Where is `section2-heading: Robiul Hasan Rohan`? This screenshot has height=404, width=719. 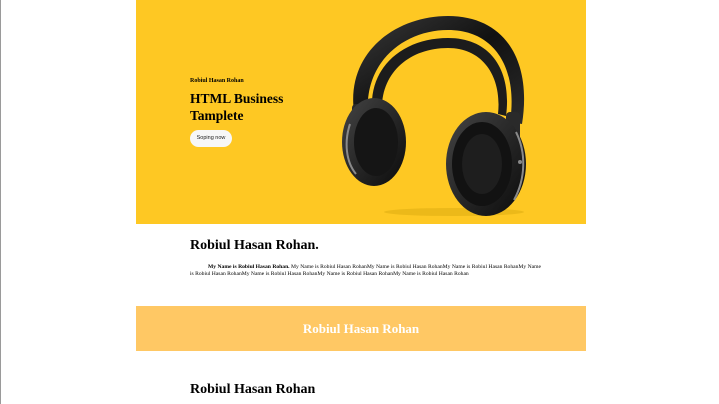 section2-heading: Robiul Hasan Rohan is located at coordinates (253, 389).